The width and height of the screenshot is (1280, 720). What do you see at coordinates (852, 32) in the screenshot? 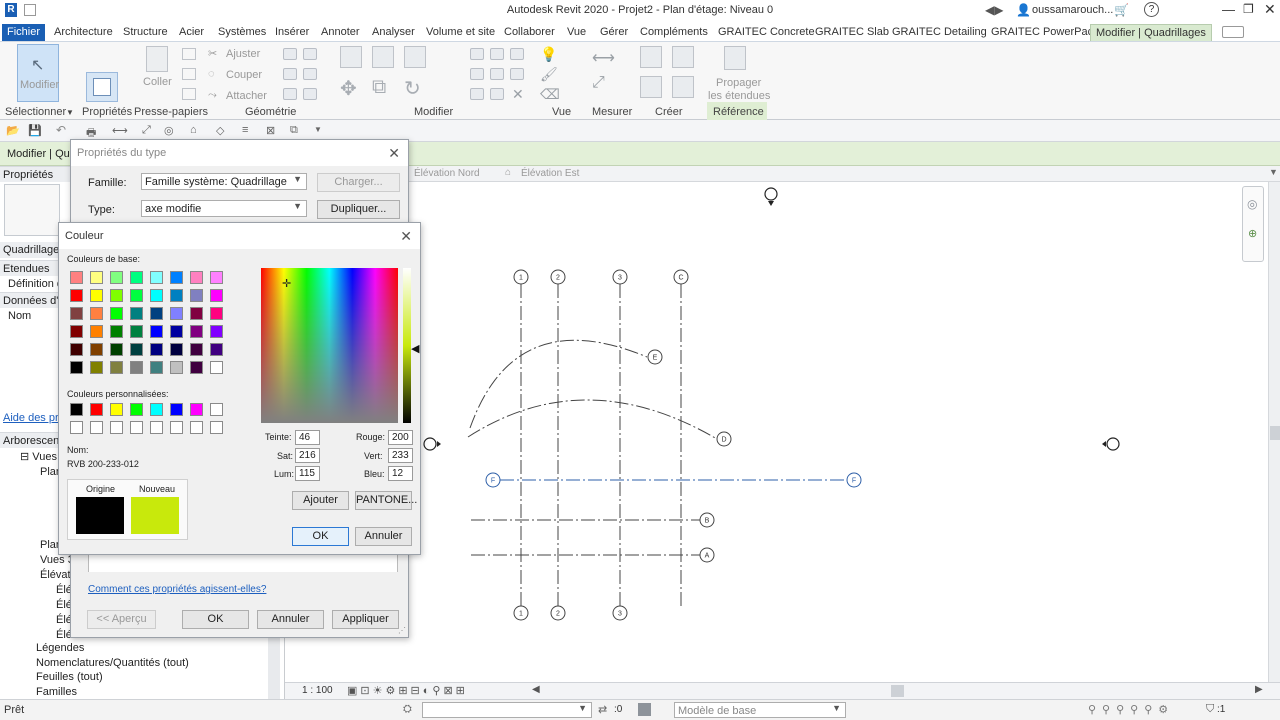
I see `tab-graitec-slab: GRAITEC Slab` at bounding box center [852, 32].